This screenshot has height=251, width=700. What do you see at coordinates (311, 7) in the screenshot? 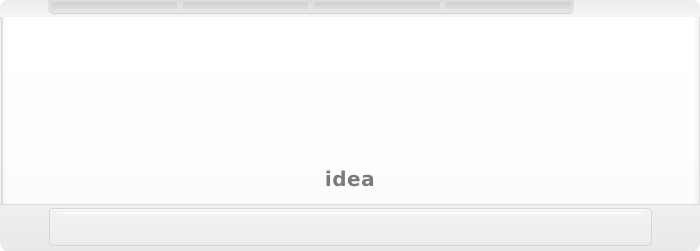
I see `top-air-intake` at bounding box center [311, 7].